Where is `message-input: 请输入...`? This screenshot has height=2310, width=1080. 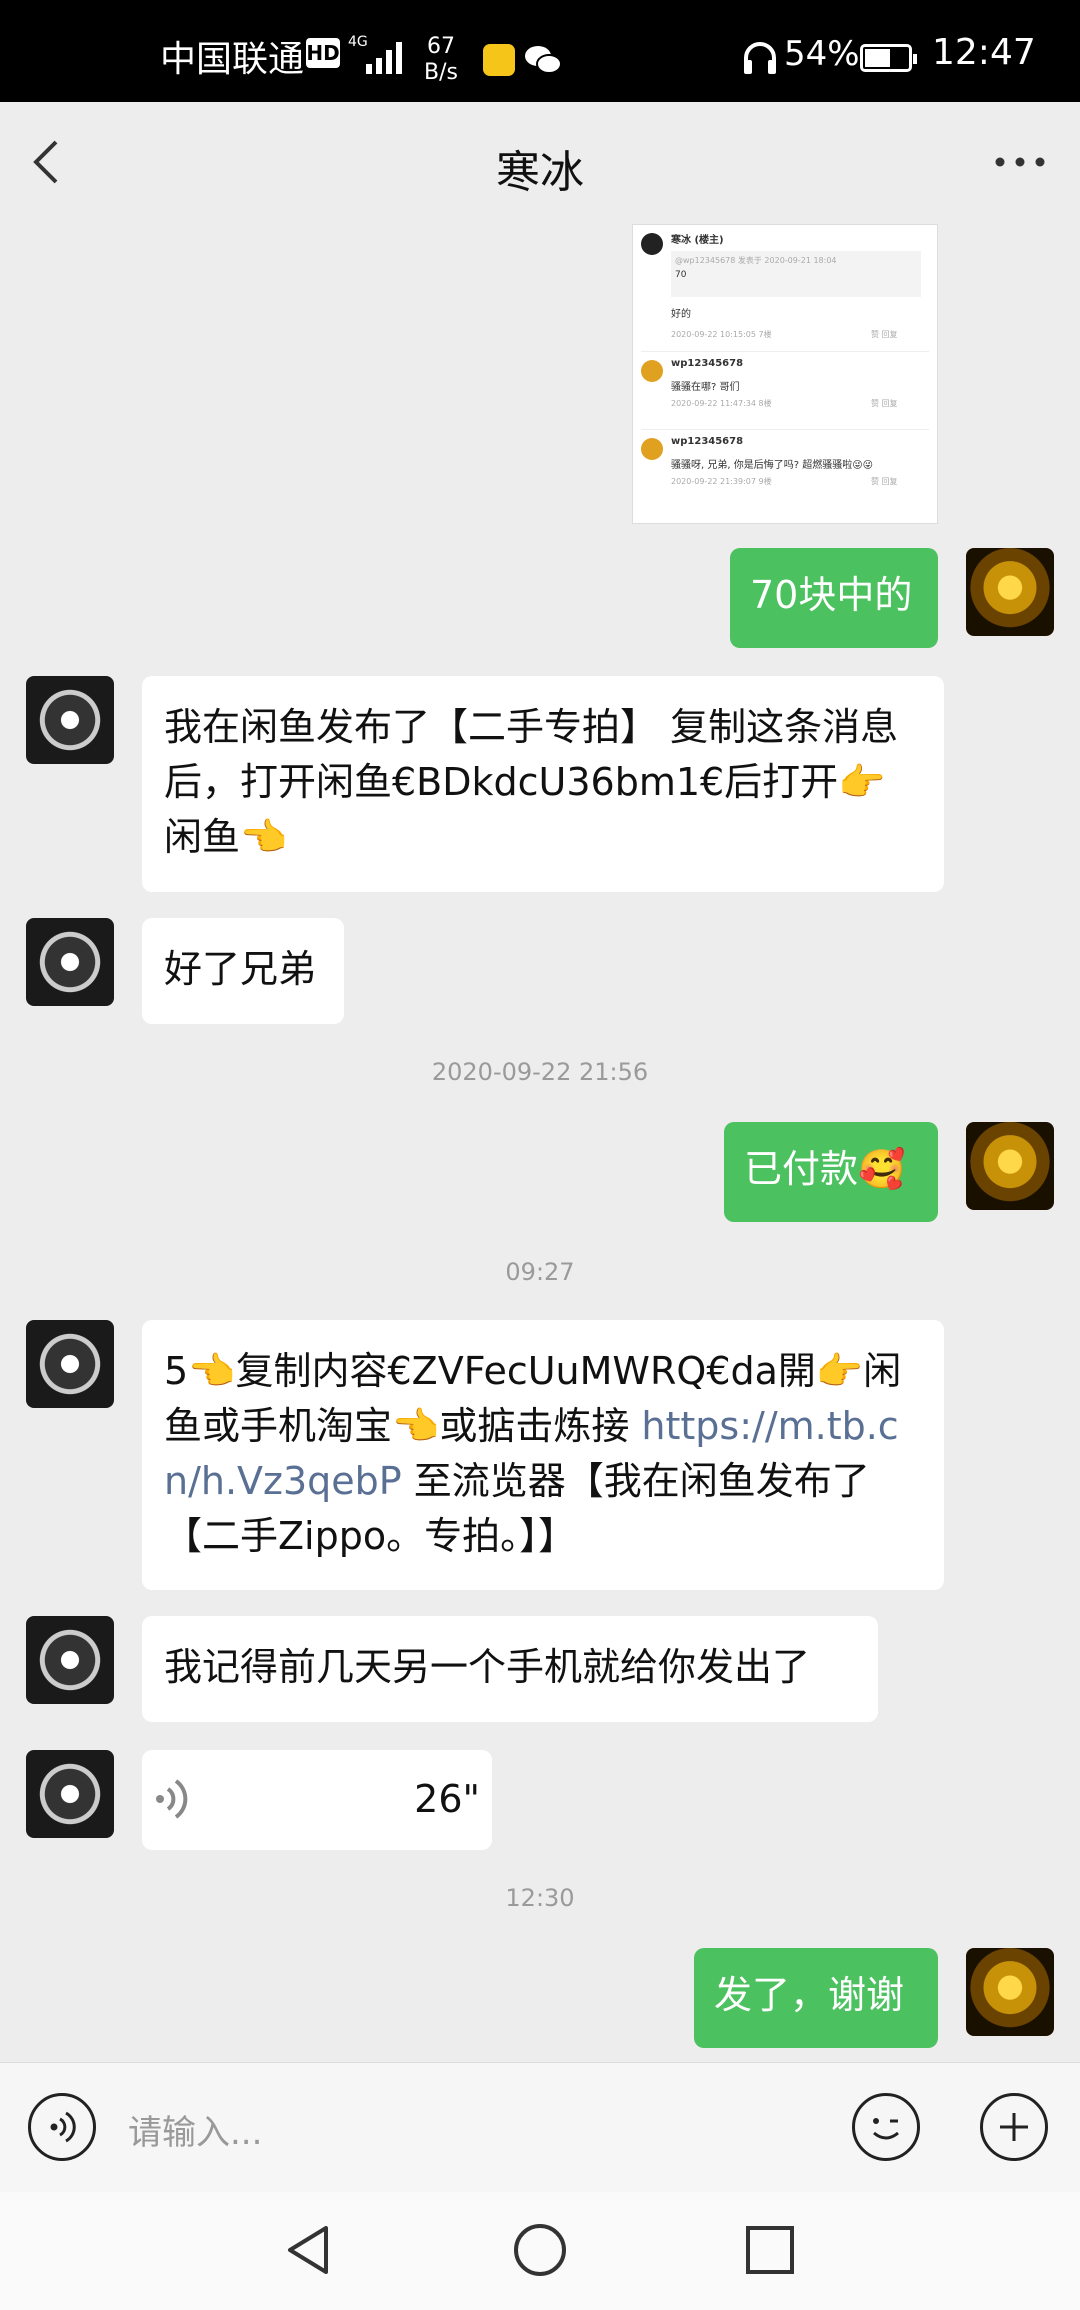
message-input: 请输入... is located at coordinates (195, 2129).